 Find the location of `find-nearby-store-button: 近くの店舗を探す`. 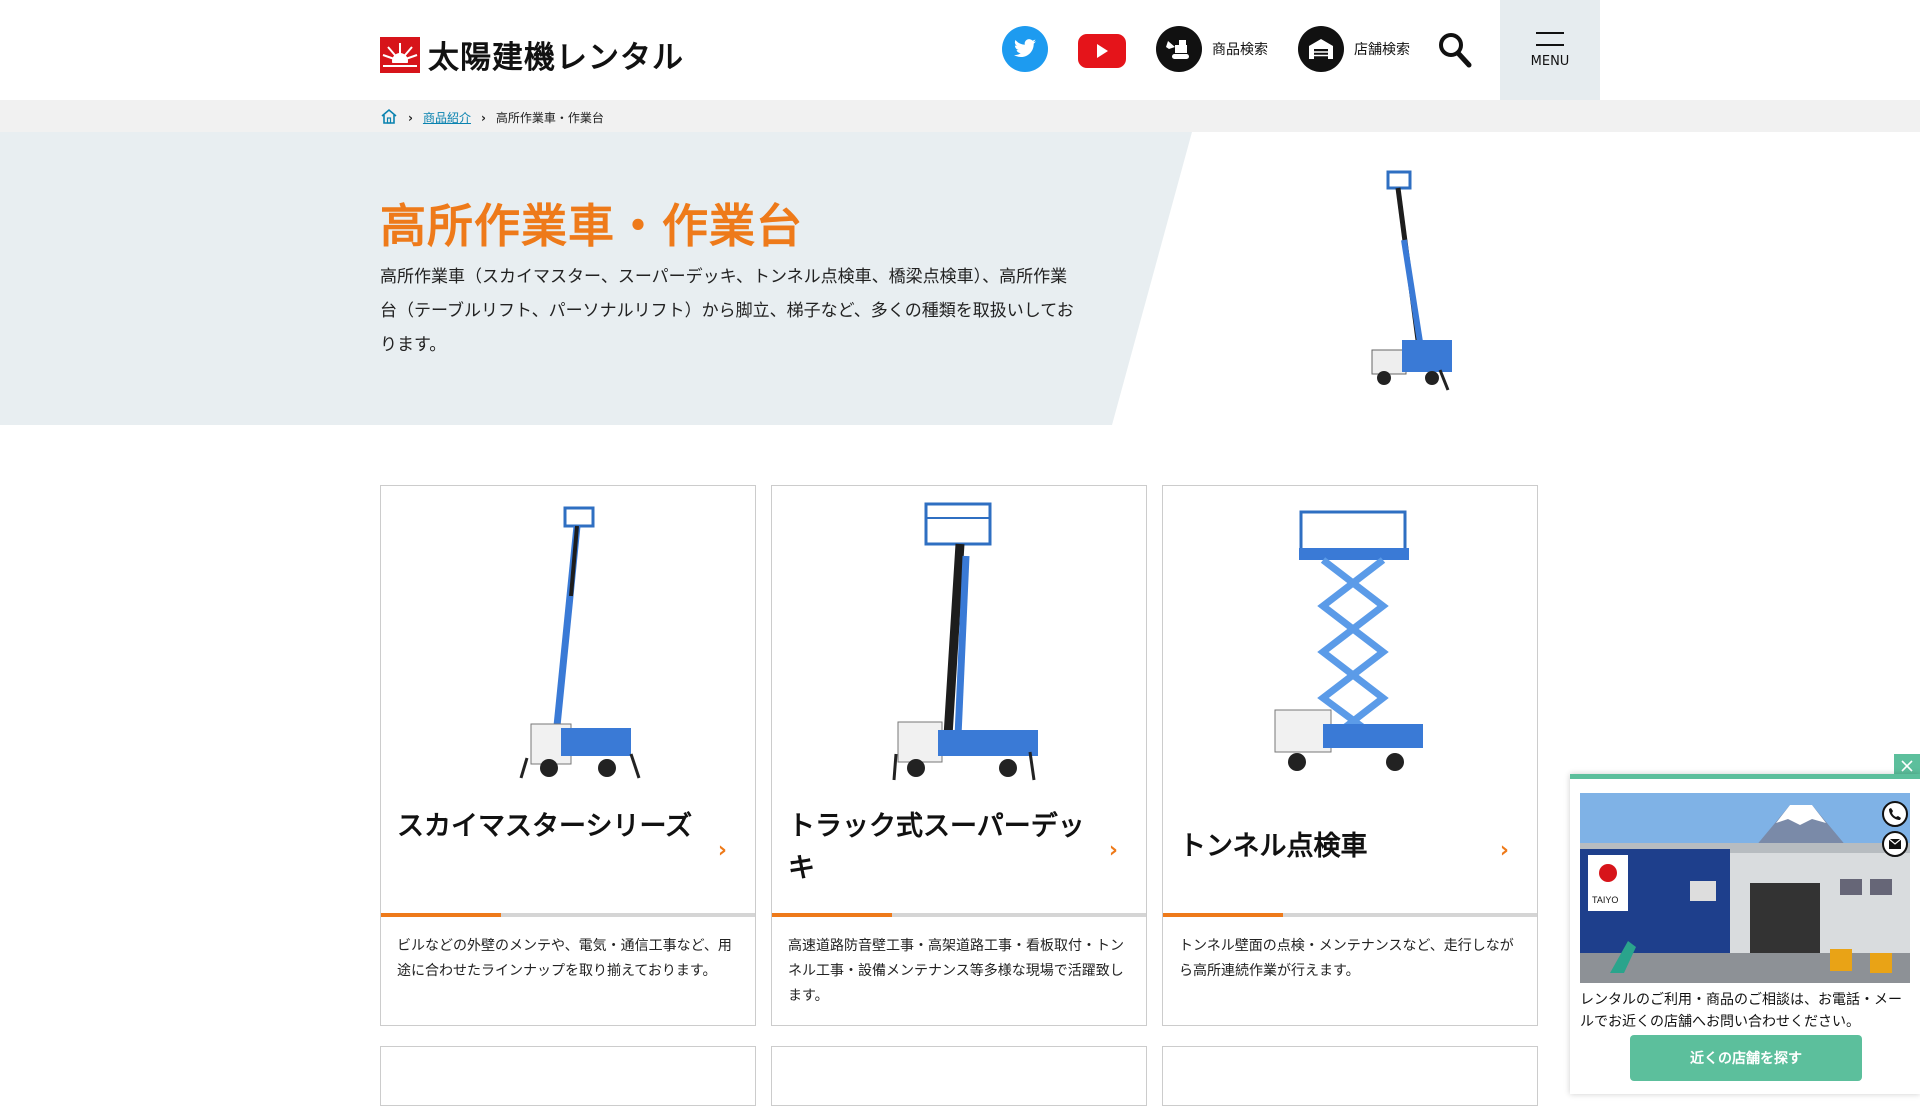

find-nearby-store-button: 近くの店舗を探す is located at coordinates (1746, 1058).